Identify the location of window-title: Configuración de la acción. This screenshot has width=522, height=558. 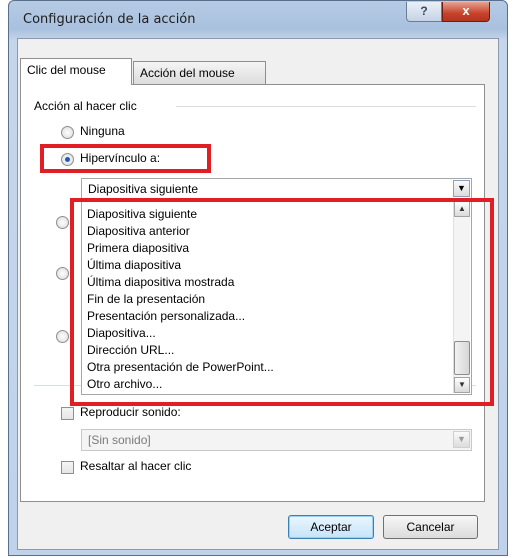
(109, 19).